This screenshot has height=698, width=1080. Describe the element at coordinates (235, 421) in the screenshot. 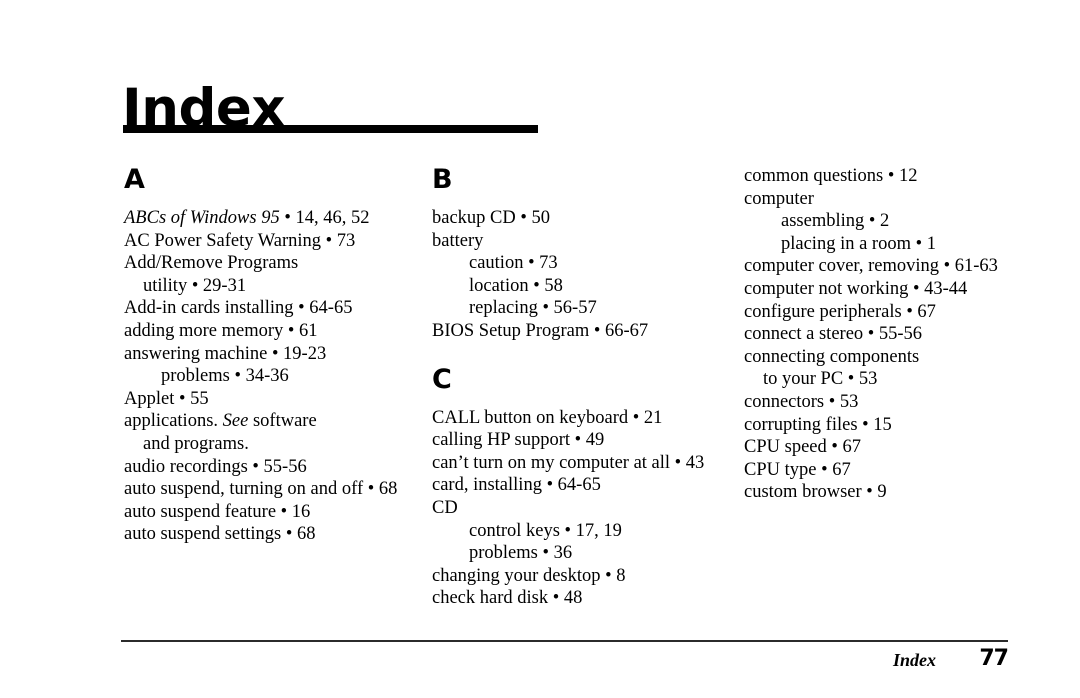

I see `index-entry-italic: See` at that location.